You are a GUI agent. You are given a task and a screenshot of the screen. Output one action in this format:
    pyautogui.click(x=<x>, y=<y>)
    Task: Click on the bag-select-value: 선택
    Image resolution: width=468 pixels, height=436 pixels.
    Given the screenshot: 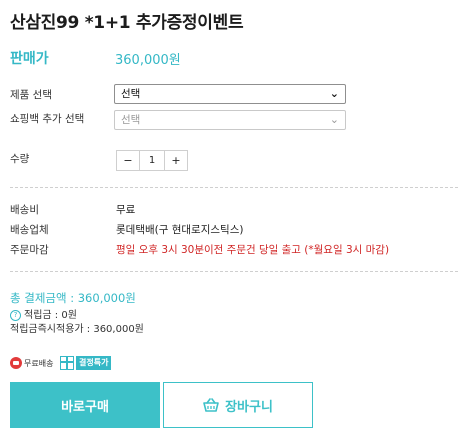 What is the action you would take?
    pyautogui.click(x=131, y=120)
    